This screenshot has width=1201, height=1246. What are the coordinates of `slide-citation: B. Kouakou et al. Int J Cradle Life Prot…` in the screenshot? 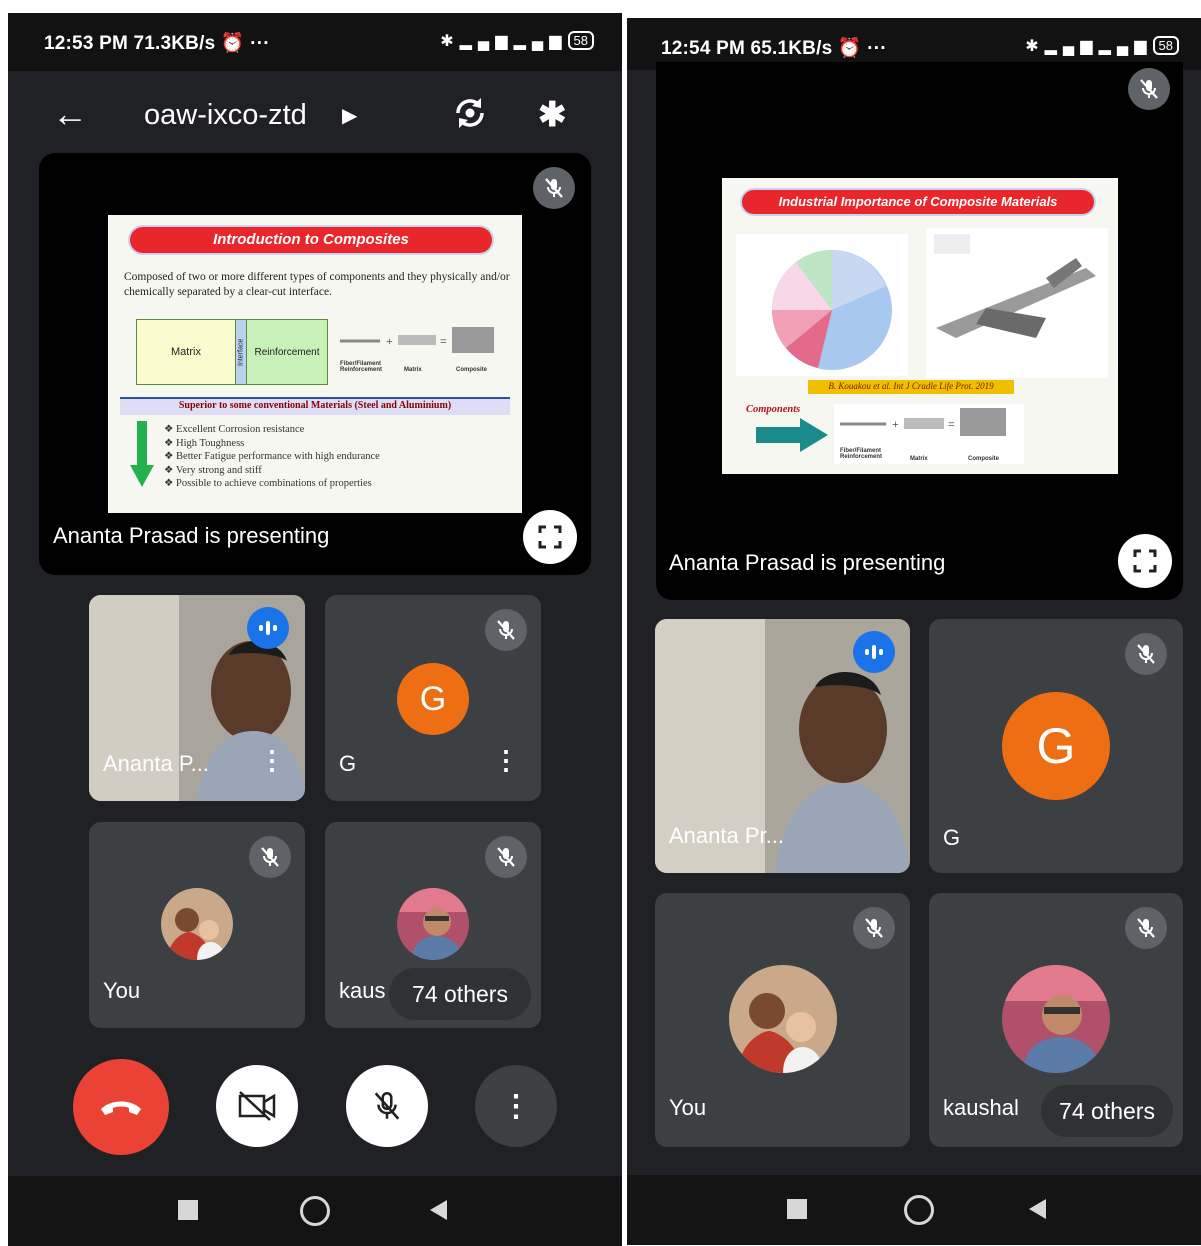 It's located at (911, 387).